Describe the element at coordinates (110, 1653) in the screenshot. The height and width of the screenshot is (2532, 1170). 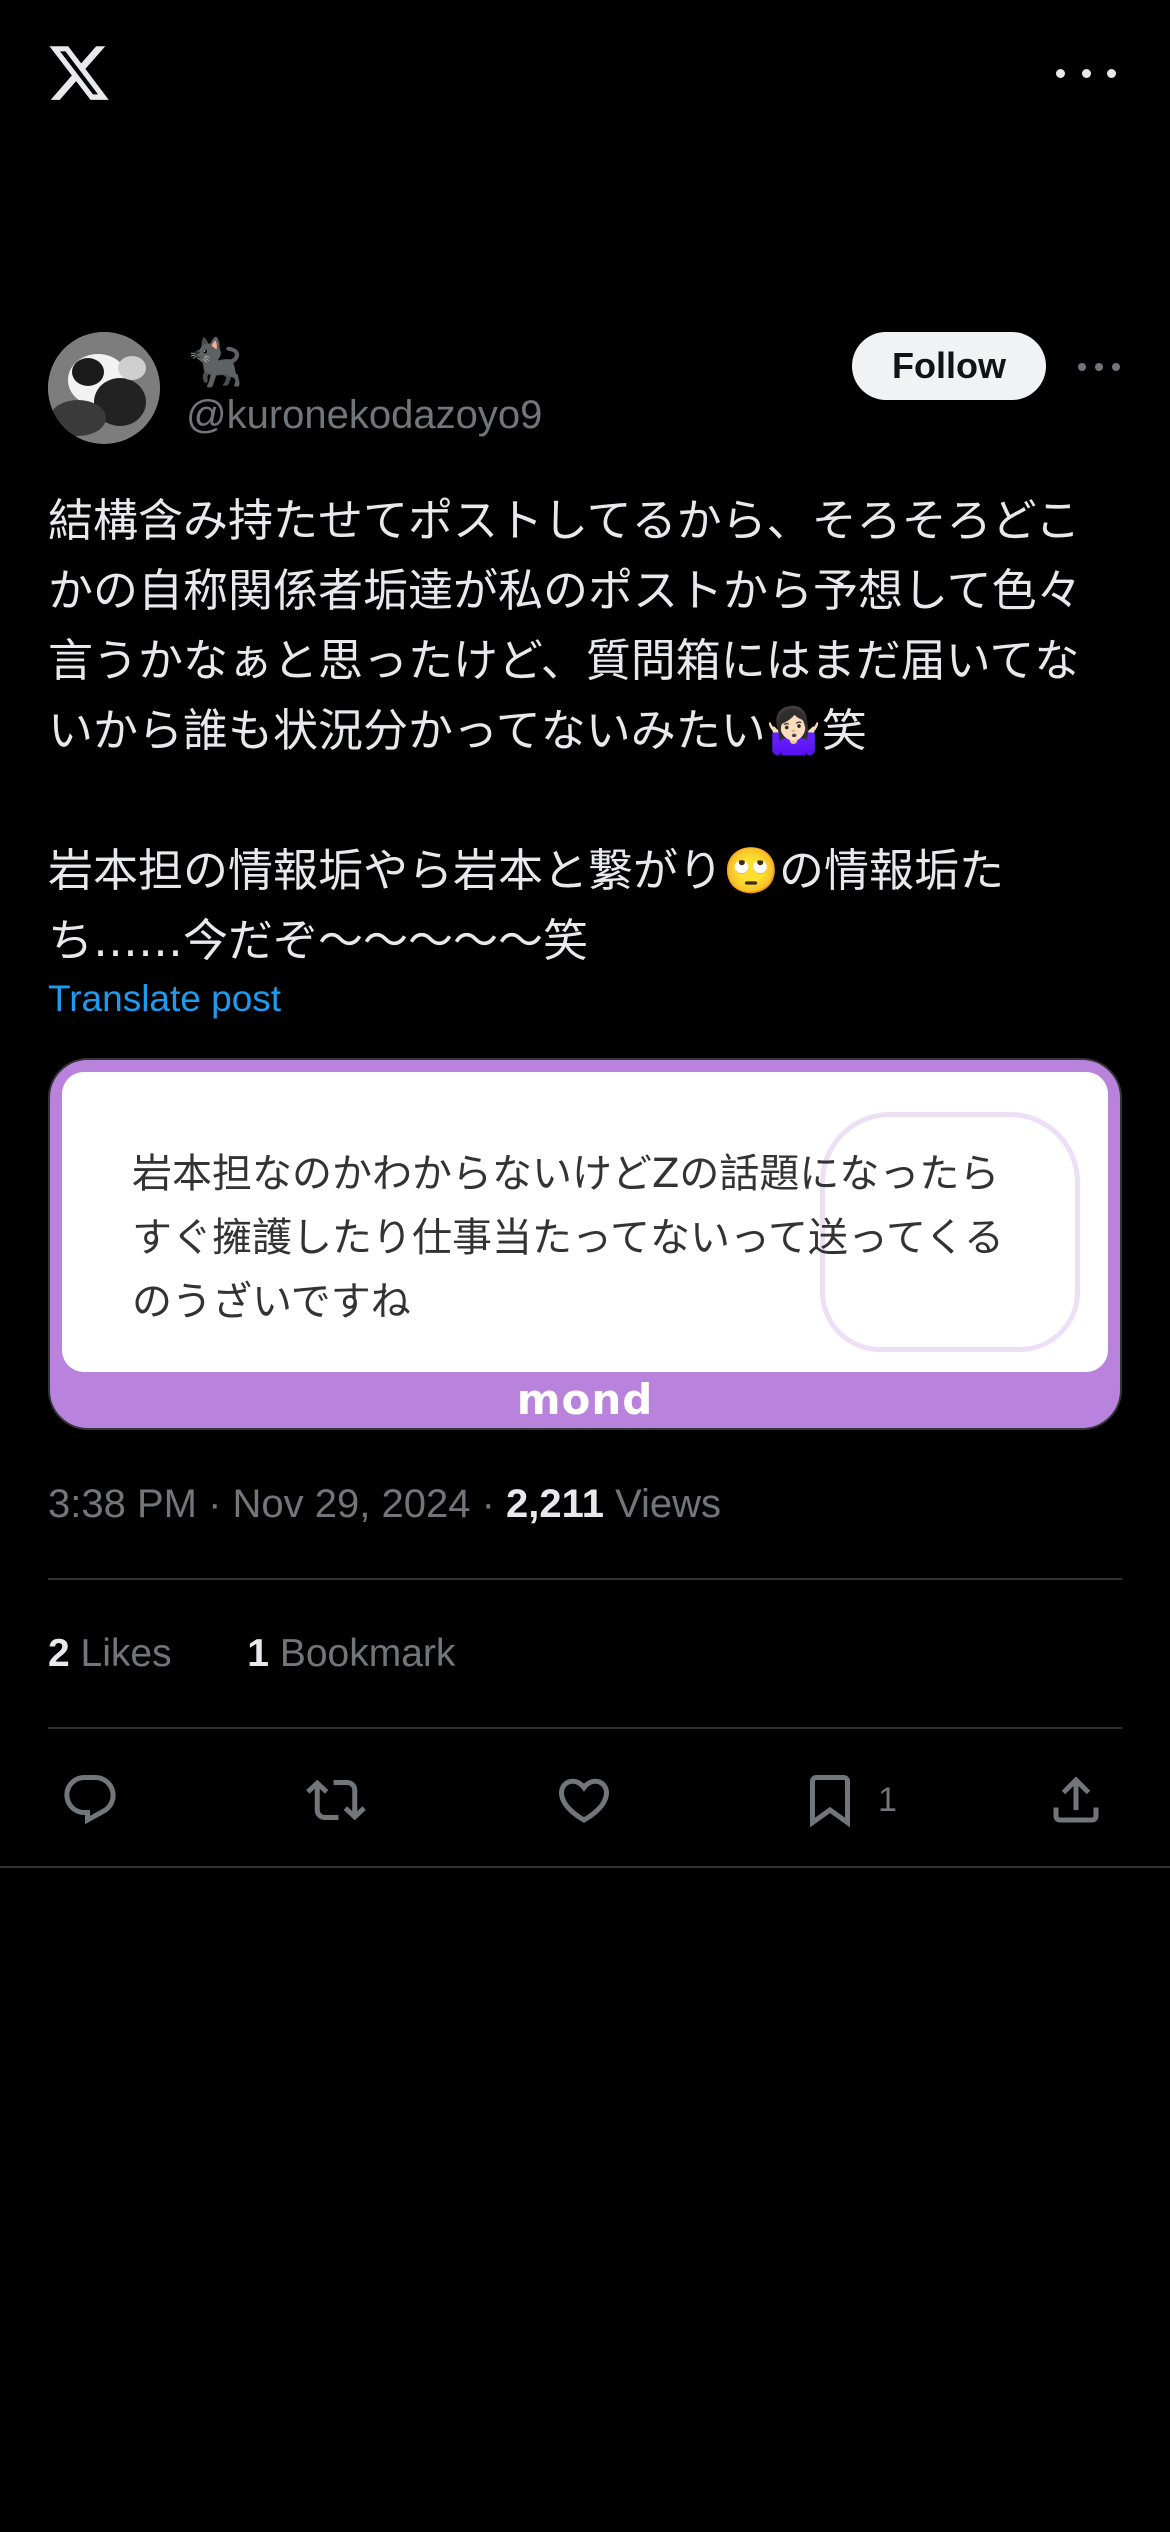
I see `likes-stat: 2 Likes` at that location.